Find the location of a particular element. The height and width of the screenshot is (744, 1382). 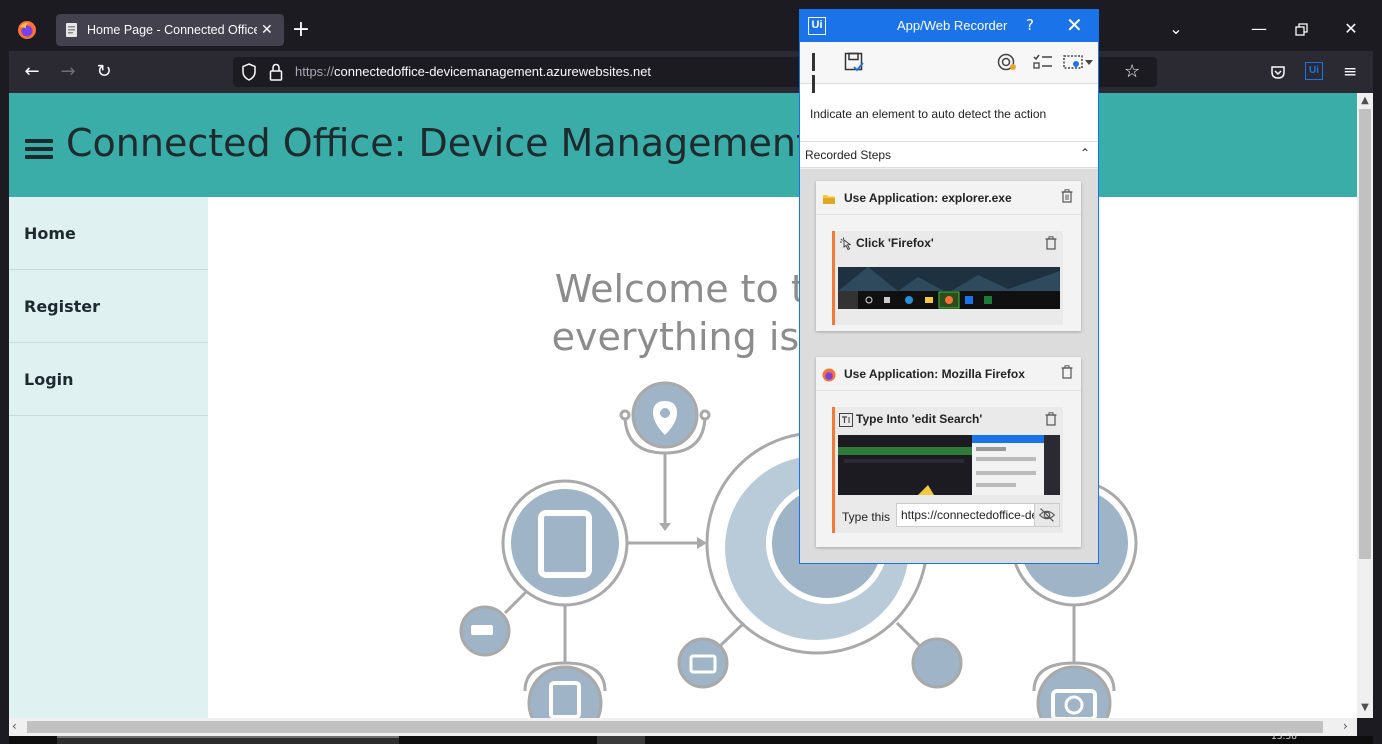

type-screenshot-thumbnail is located at coordinates (949, 465).